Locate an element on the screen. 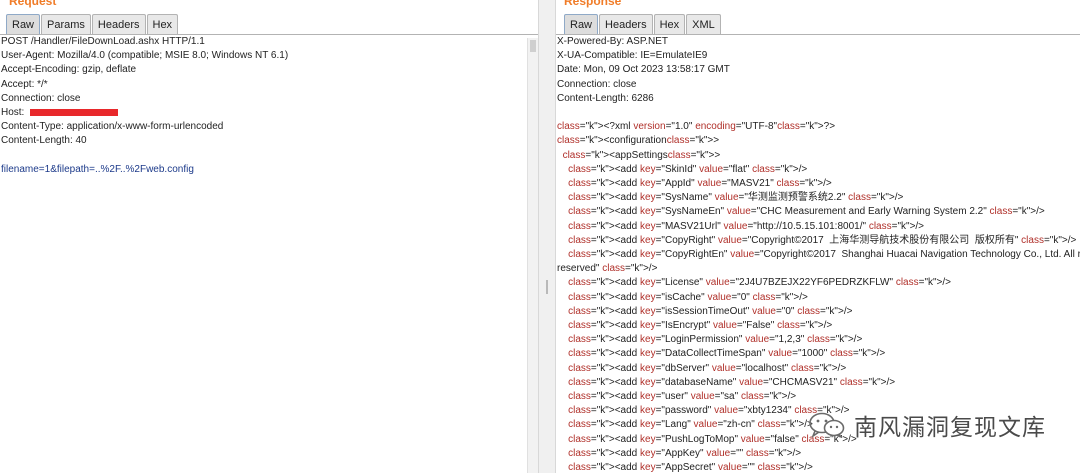 This screenshot has width=1080, height=473. request-line: Accept-Encoding: gzip, deflate is located at coordinates (69, 70).